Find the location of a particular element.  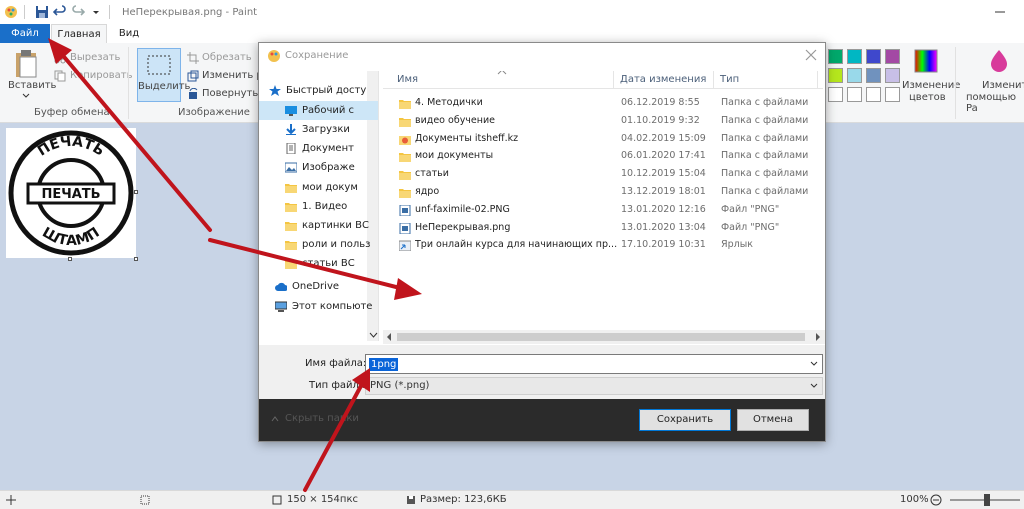

nav-item: Загрузки is located at coordinates (318, 129).